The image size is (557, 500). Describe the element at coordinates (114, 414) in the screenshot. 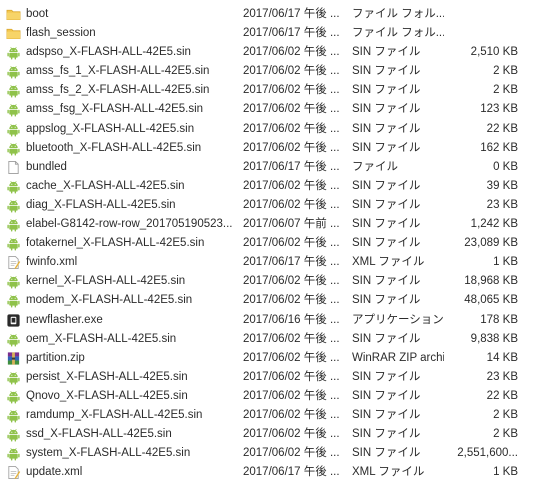

I see `file-name: ramdump_X-FLASH-ALL-42E5.sin` at that location.